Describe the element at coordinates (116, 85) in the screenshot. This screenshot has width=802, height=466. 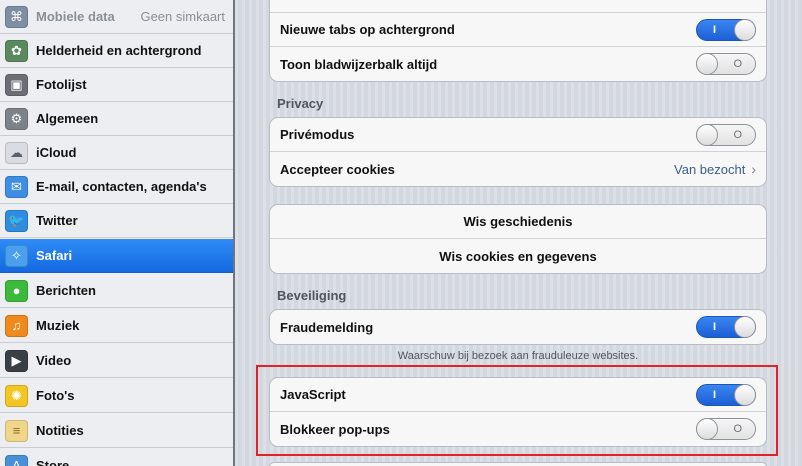
I see `sidebar-item-picture-frame: ▣ Fotolijst` at that location.